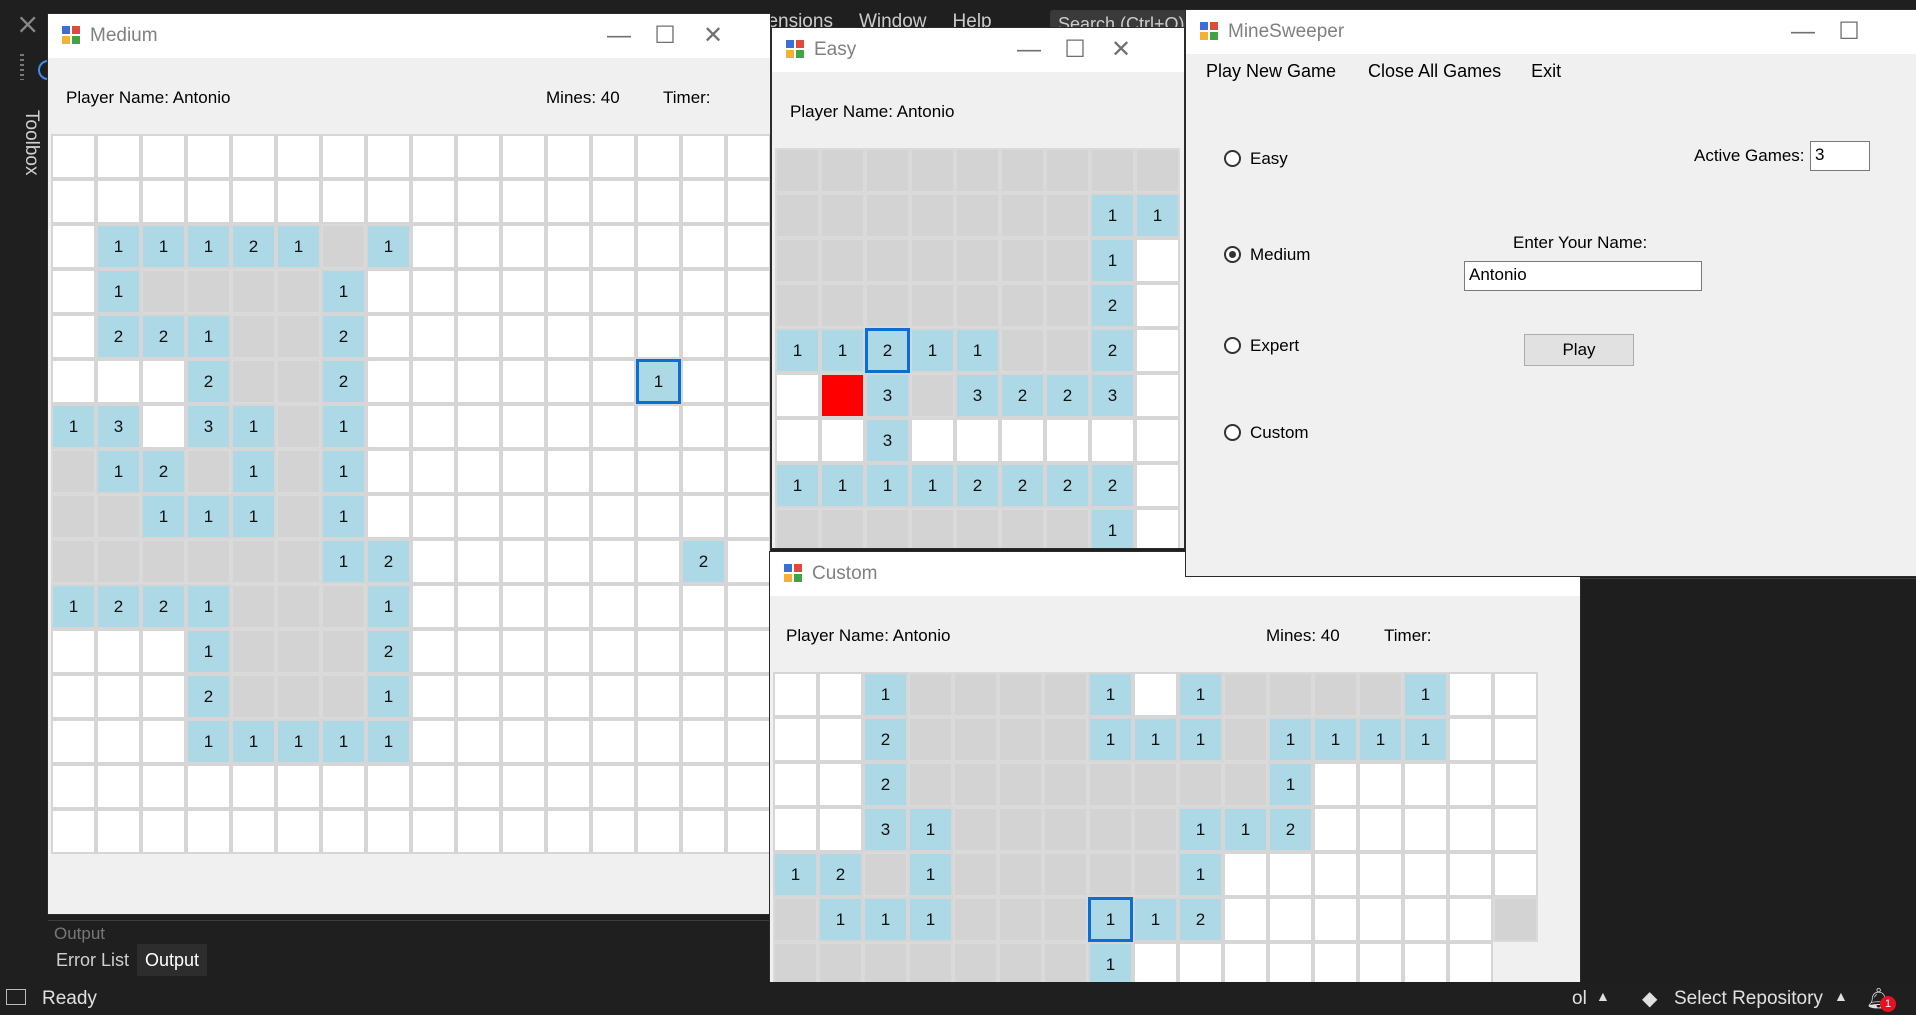 The height and width of the screenshot is (1015, 1916). Describe the element at coordinates (887, 485) in the screenshot. I see `easy-cell: 1` at that location.